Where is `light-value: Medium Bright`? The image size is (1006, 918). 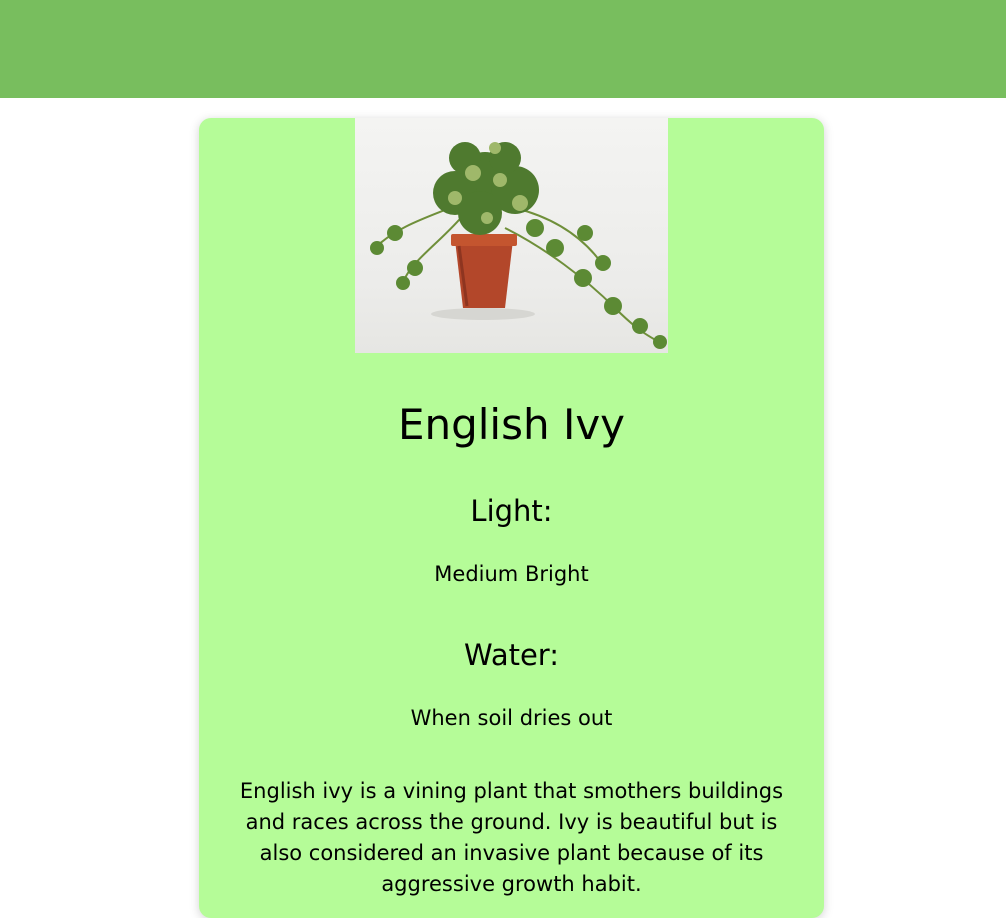
light-value: Medium Bright is located at coordinates (511, 574).